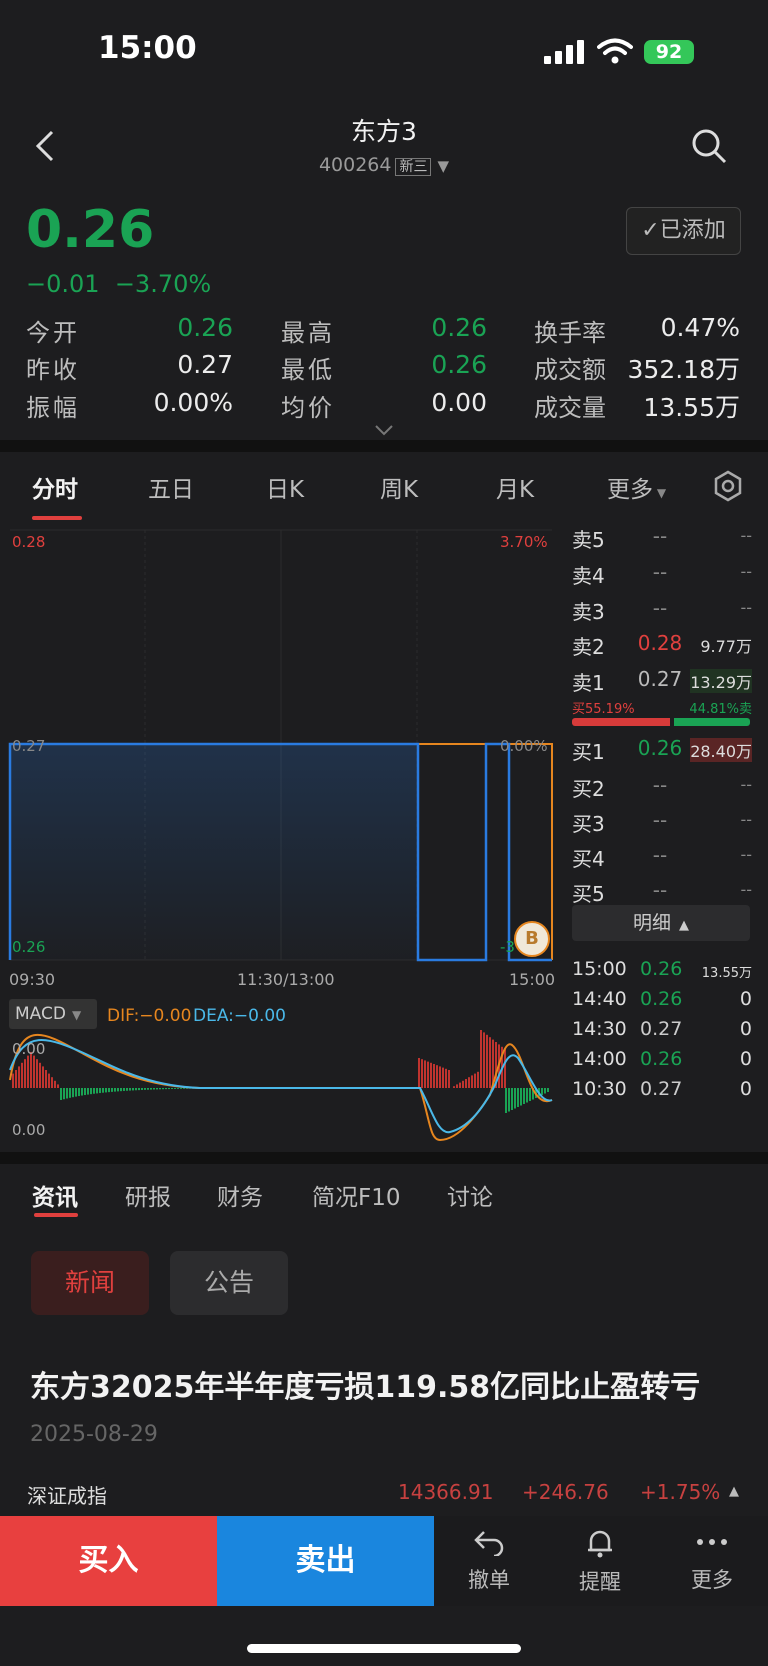 This screenshot has width=768, height=1666. I want to click on tab-intraday: 分时, so click(55, 487).